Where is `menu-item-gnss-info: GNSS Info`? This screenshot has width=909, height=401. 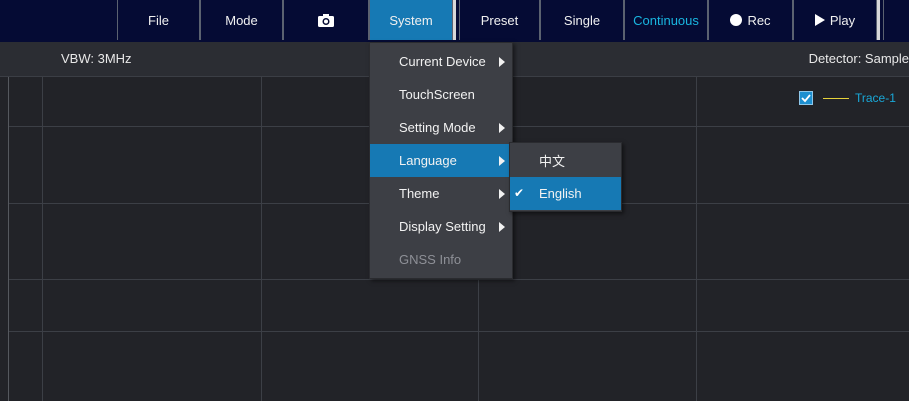
menu-item-gnss-info: GNSS Info is located at coordinates (441, 259).